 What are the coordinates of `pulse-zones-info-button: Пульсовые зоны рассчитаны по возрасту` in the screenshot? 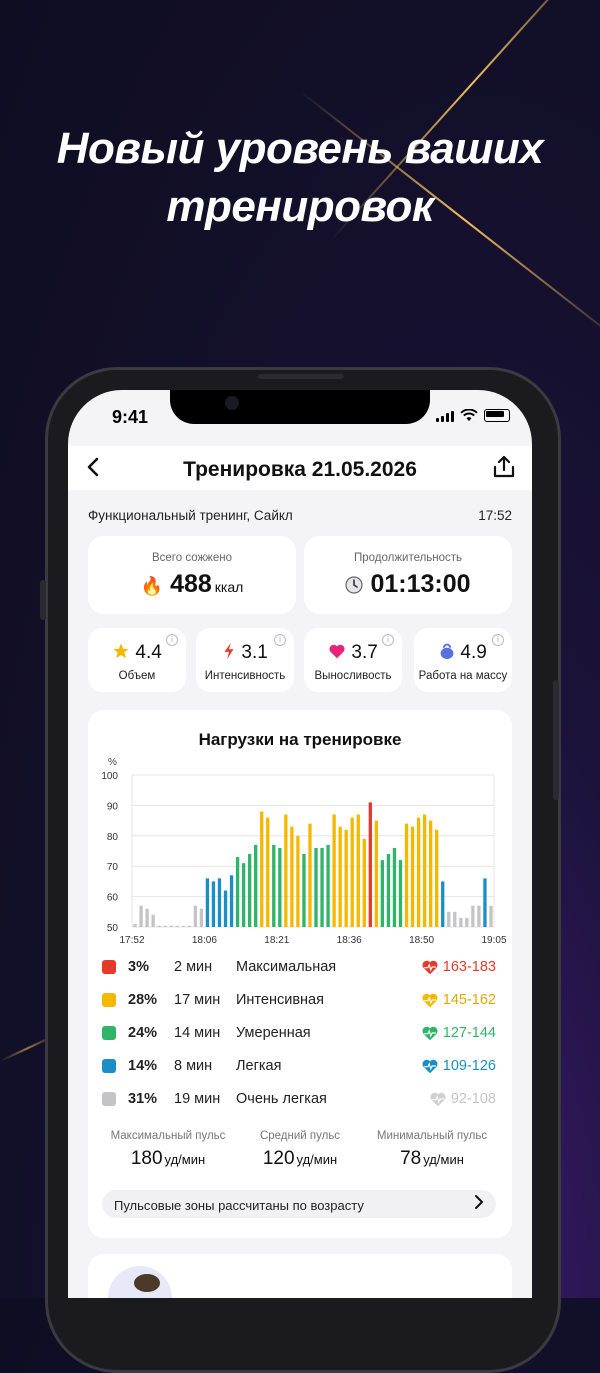 It's located at (299, 1204).